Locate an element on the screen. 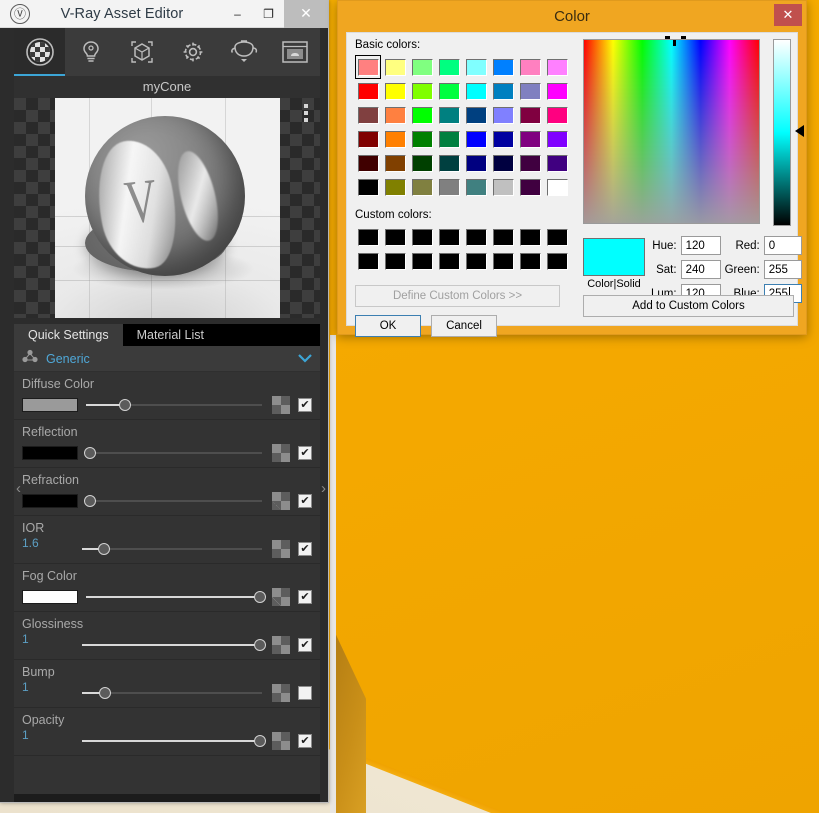 This screenshot has width=819, height=813. sat-input: 240 is located at coordinates (700, 269).